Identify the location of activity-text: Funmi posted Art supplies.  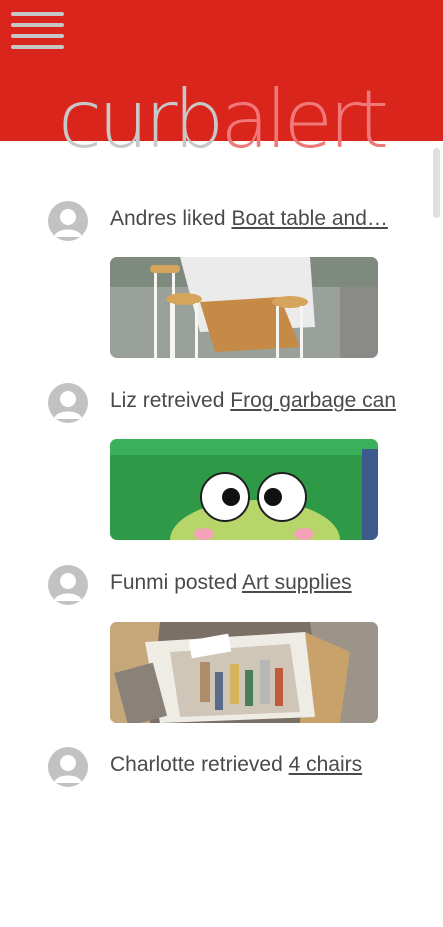
(231, 582).